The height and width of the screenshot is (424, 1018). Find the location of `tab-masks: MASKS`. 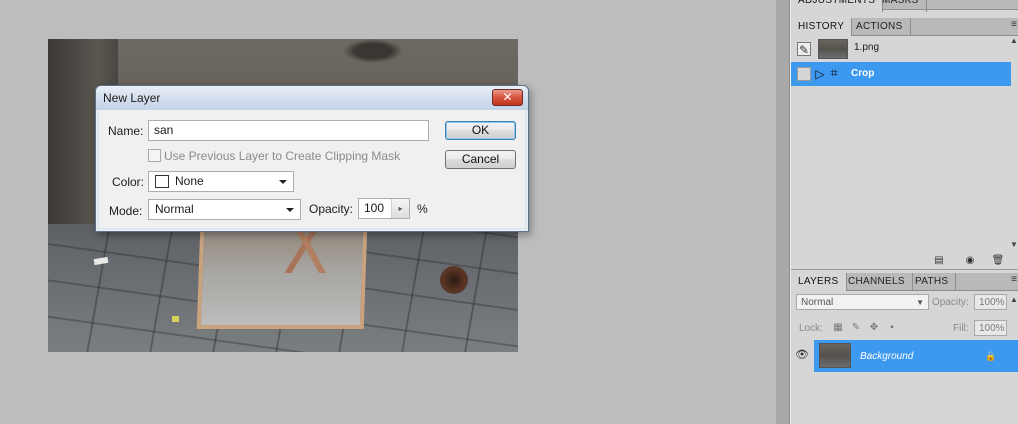

tab-masks: MASKS is located at coordinates (901, 6).